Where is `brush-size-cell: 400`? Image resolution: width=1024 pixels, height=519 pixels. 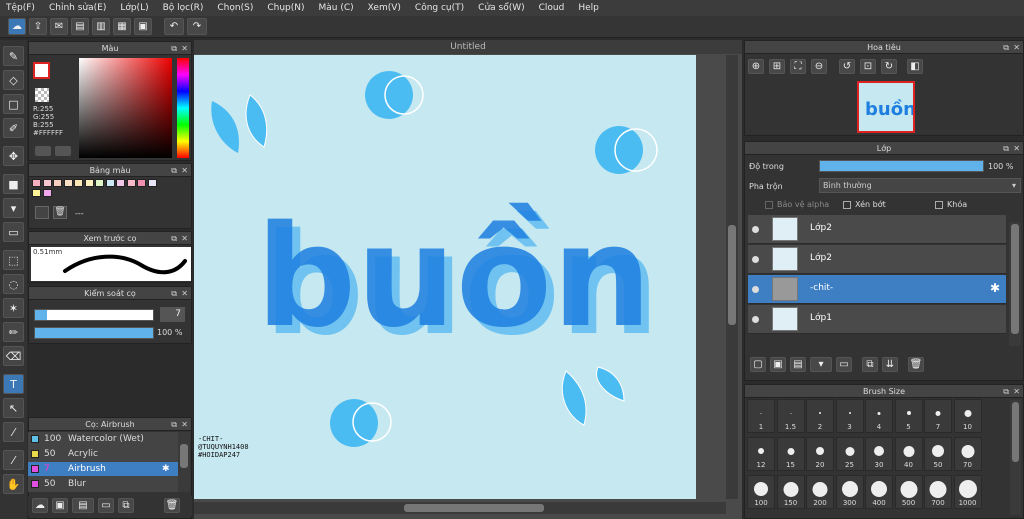 brush-size-cell: 400 is located at coordinates (879, 492).